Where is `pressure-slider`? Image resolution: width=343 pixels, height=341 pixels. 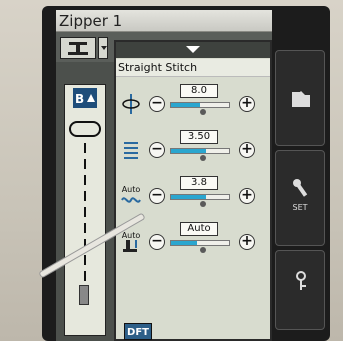 pressure-slider is located at coordinates (200, 246).